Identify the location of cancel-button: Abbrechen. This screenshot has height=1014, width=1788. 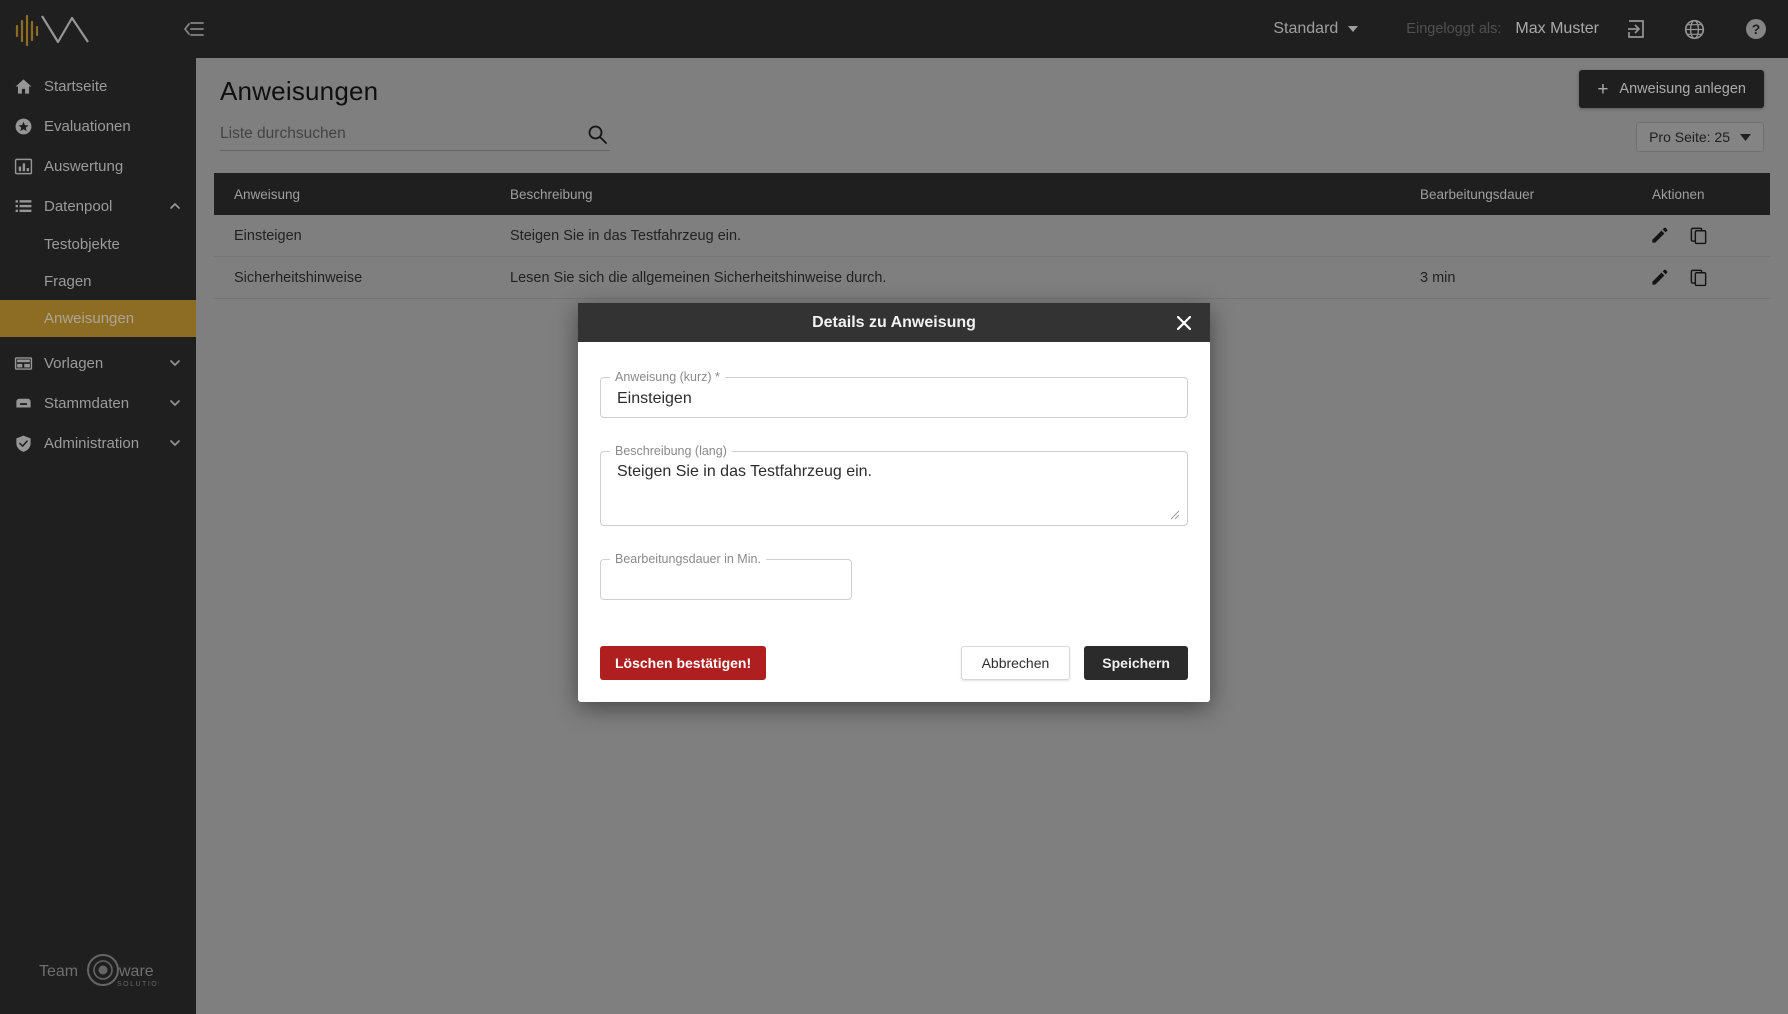
(1015, 663).